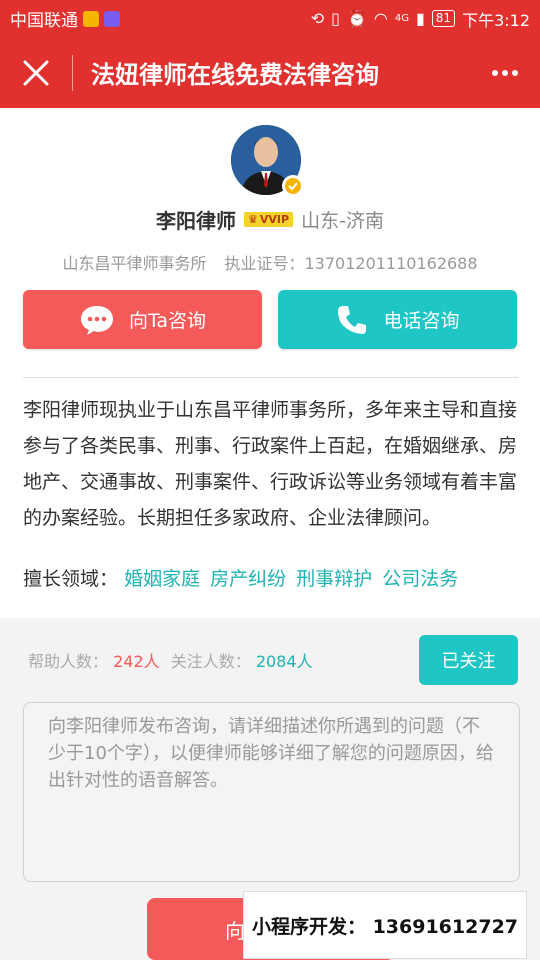 This screenshot has height=960, width=540. I want to click on battery-icon: 81, so click(443, 18).